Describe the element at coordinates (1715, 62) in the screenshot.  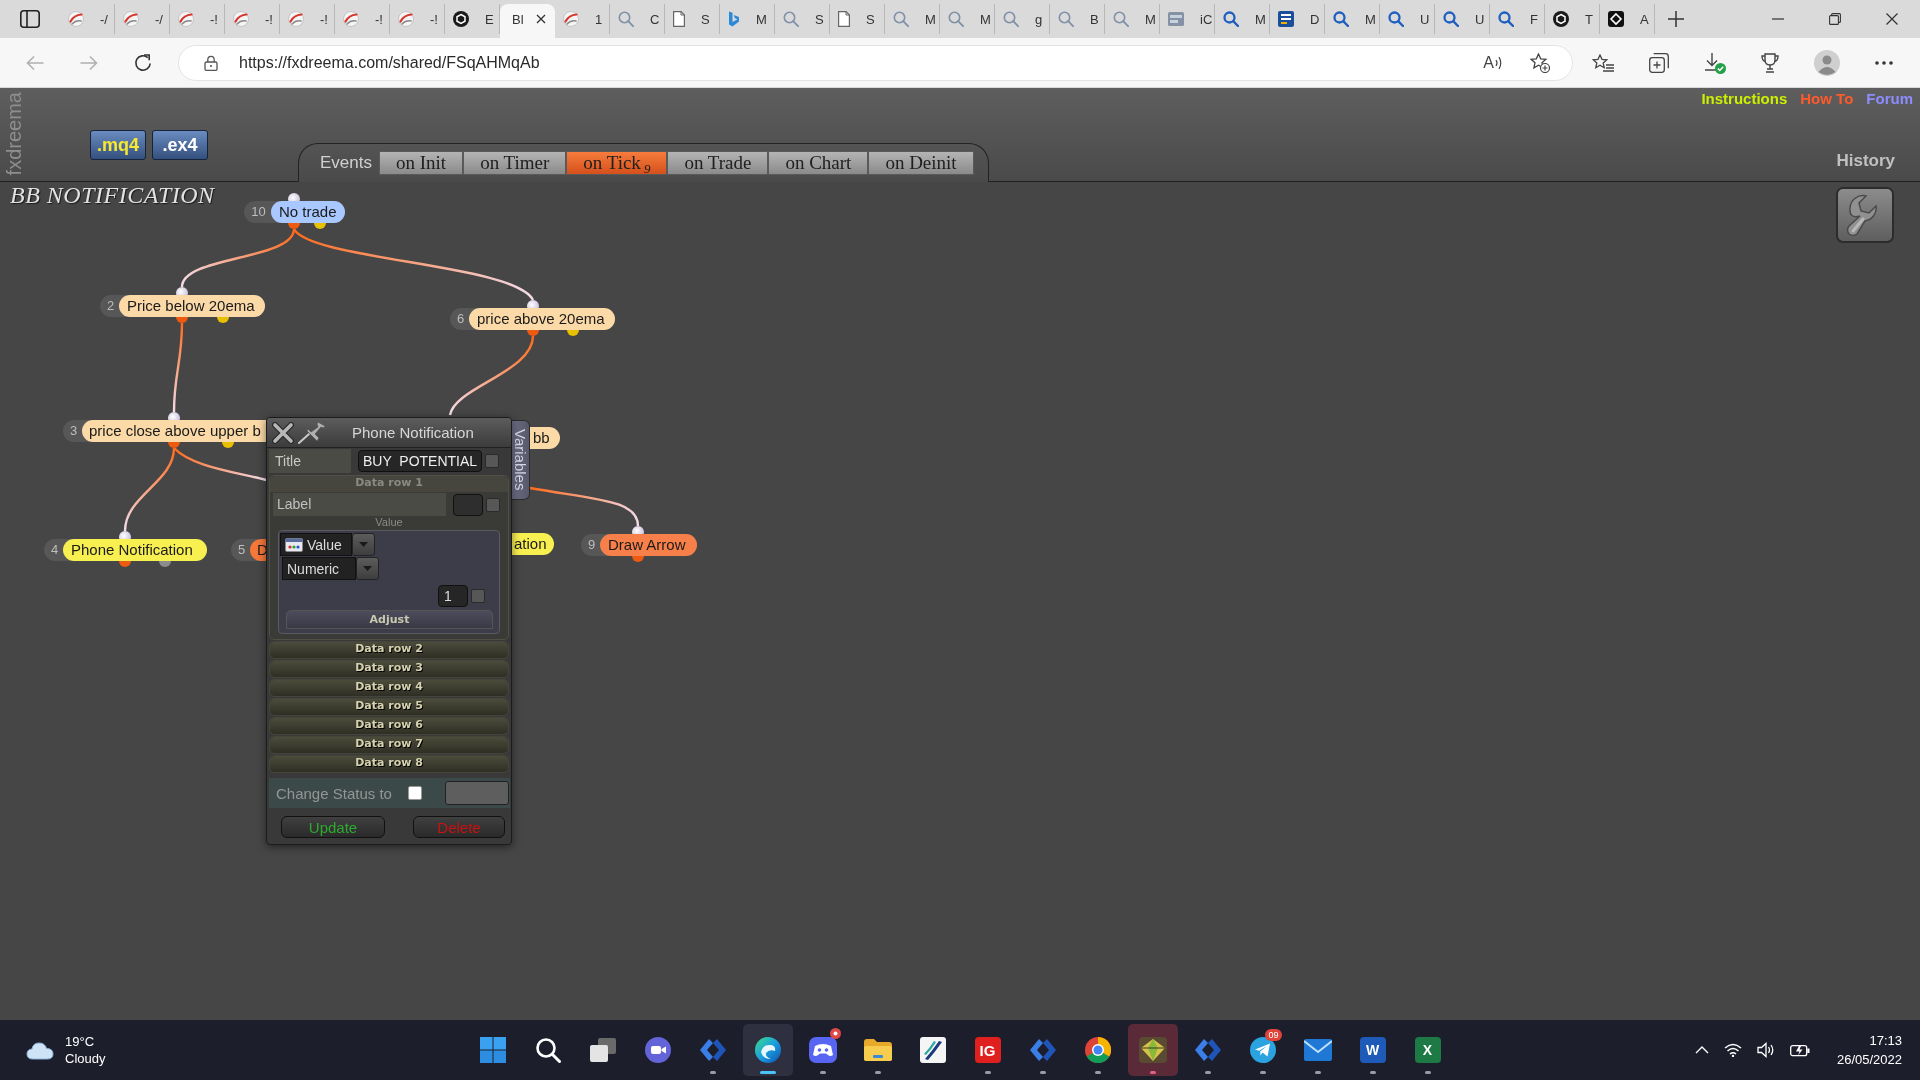
I see `download-icon` at that location.